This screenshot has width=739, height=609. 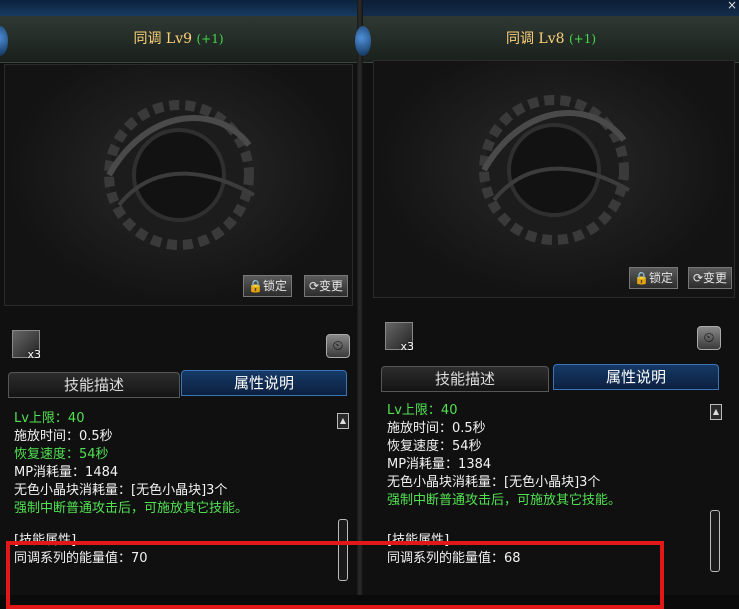 What do you see at coordinates (335, 575) in the screenshot?
I see `highlight-box` at bounding box center [335, 575].